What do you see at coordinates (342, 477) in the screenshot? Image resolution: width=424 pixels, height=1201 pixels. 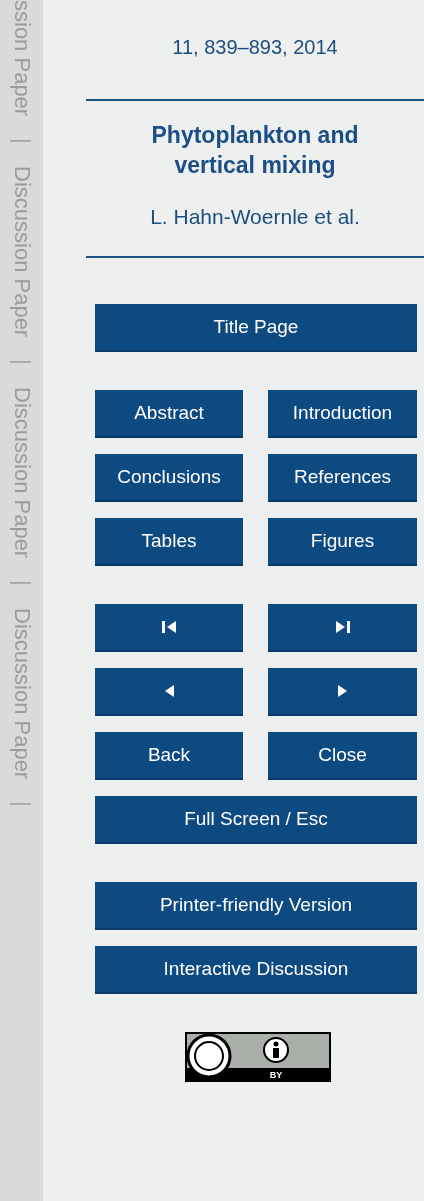 I see `nav-button: References` at bounding box center [342, 477].